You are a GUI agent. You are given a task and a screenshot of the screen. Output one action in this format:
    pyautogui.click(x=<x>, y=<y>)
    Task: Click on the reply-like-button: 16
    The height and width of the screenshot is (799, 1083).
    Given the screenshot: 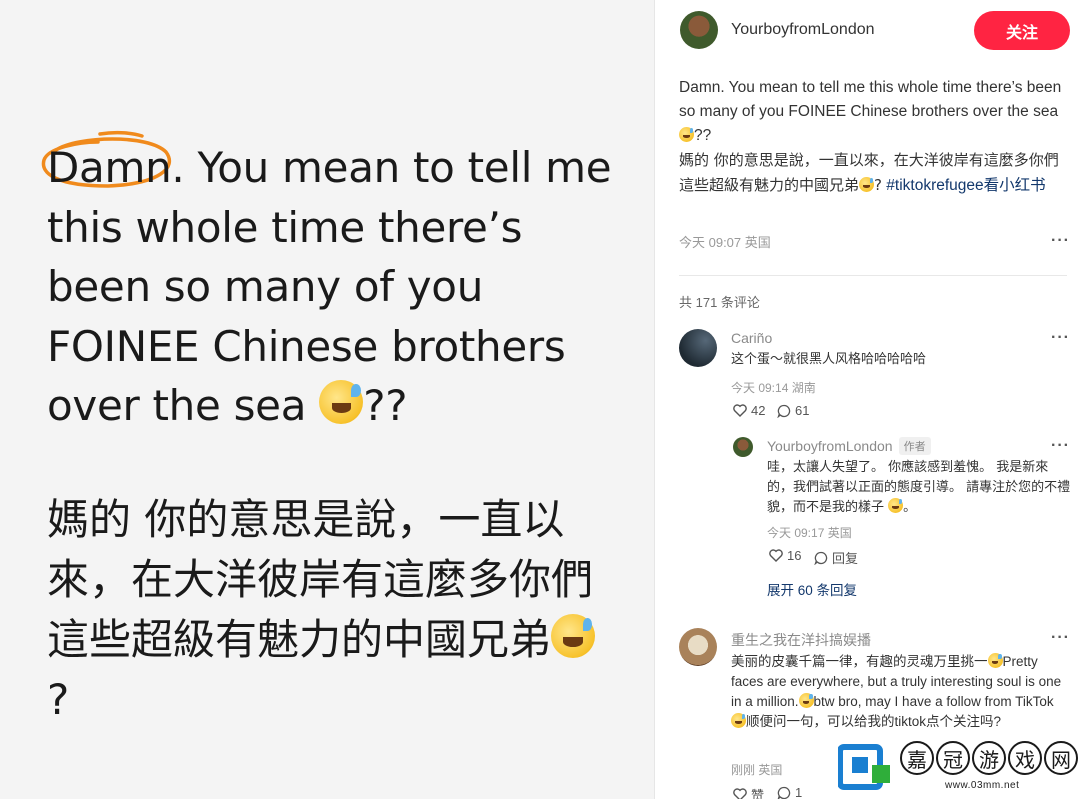 What is the action you would take?
    pyautogui.click(x=785, y=555)
    